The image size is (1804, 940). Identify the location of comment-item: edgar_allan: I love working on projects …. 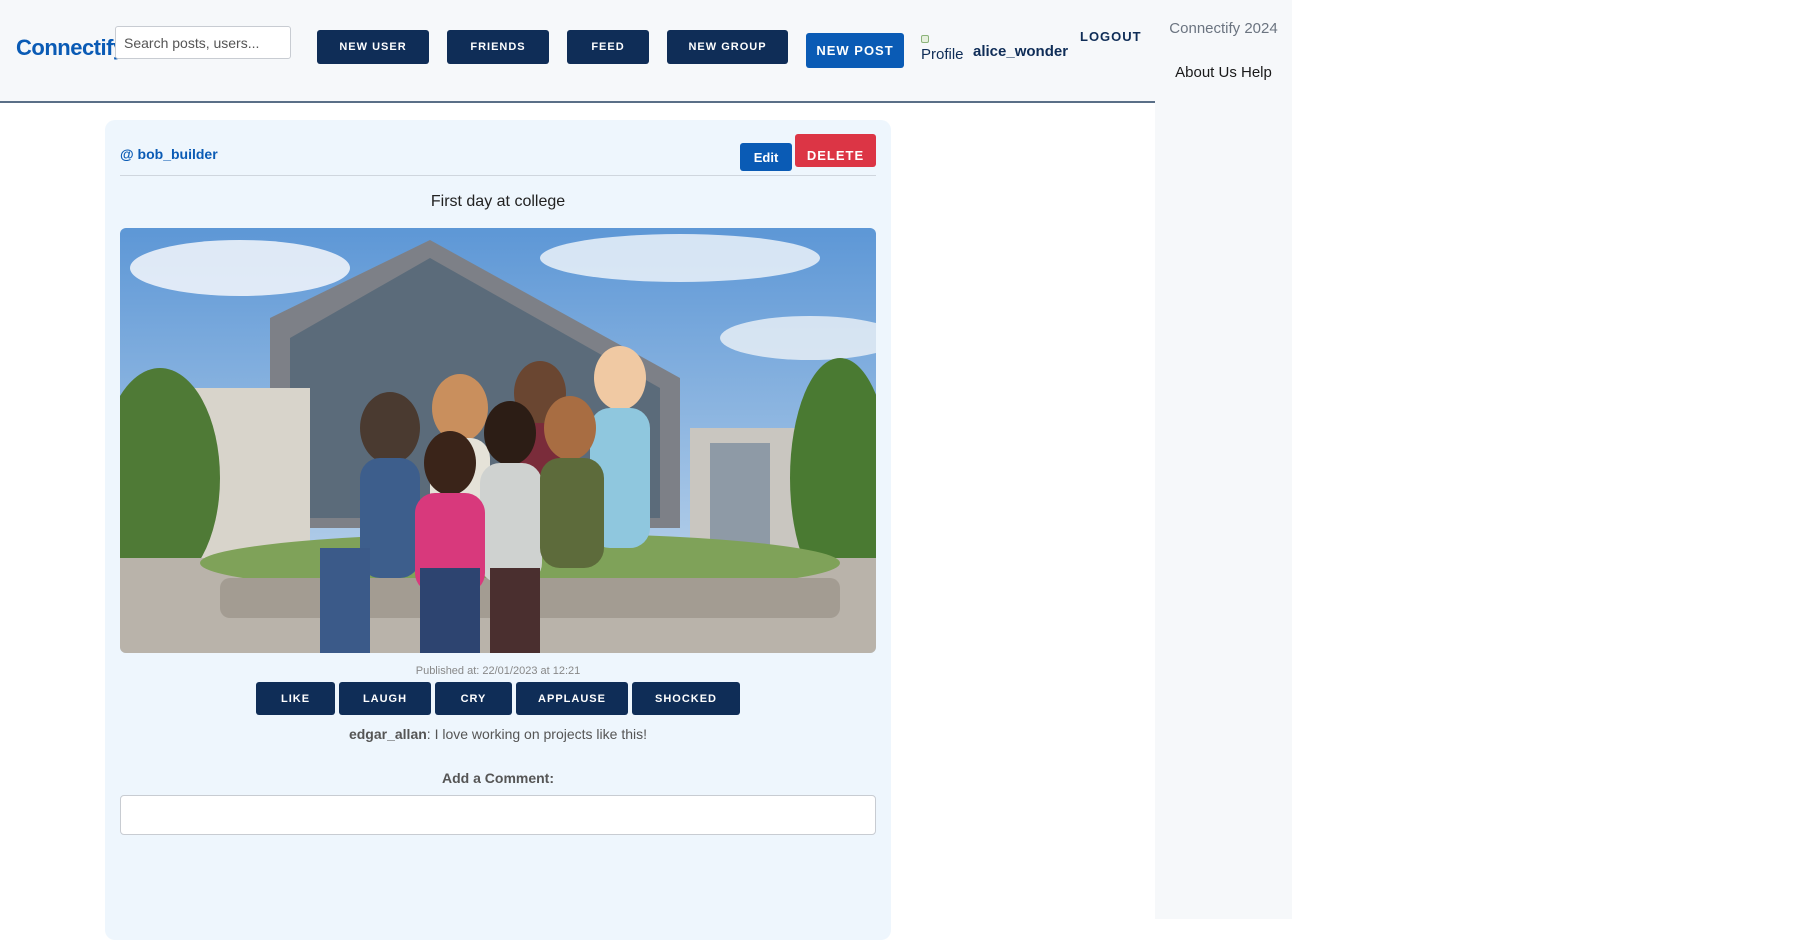
(498, 734).